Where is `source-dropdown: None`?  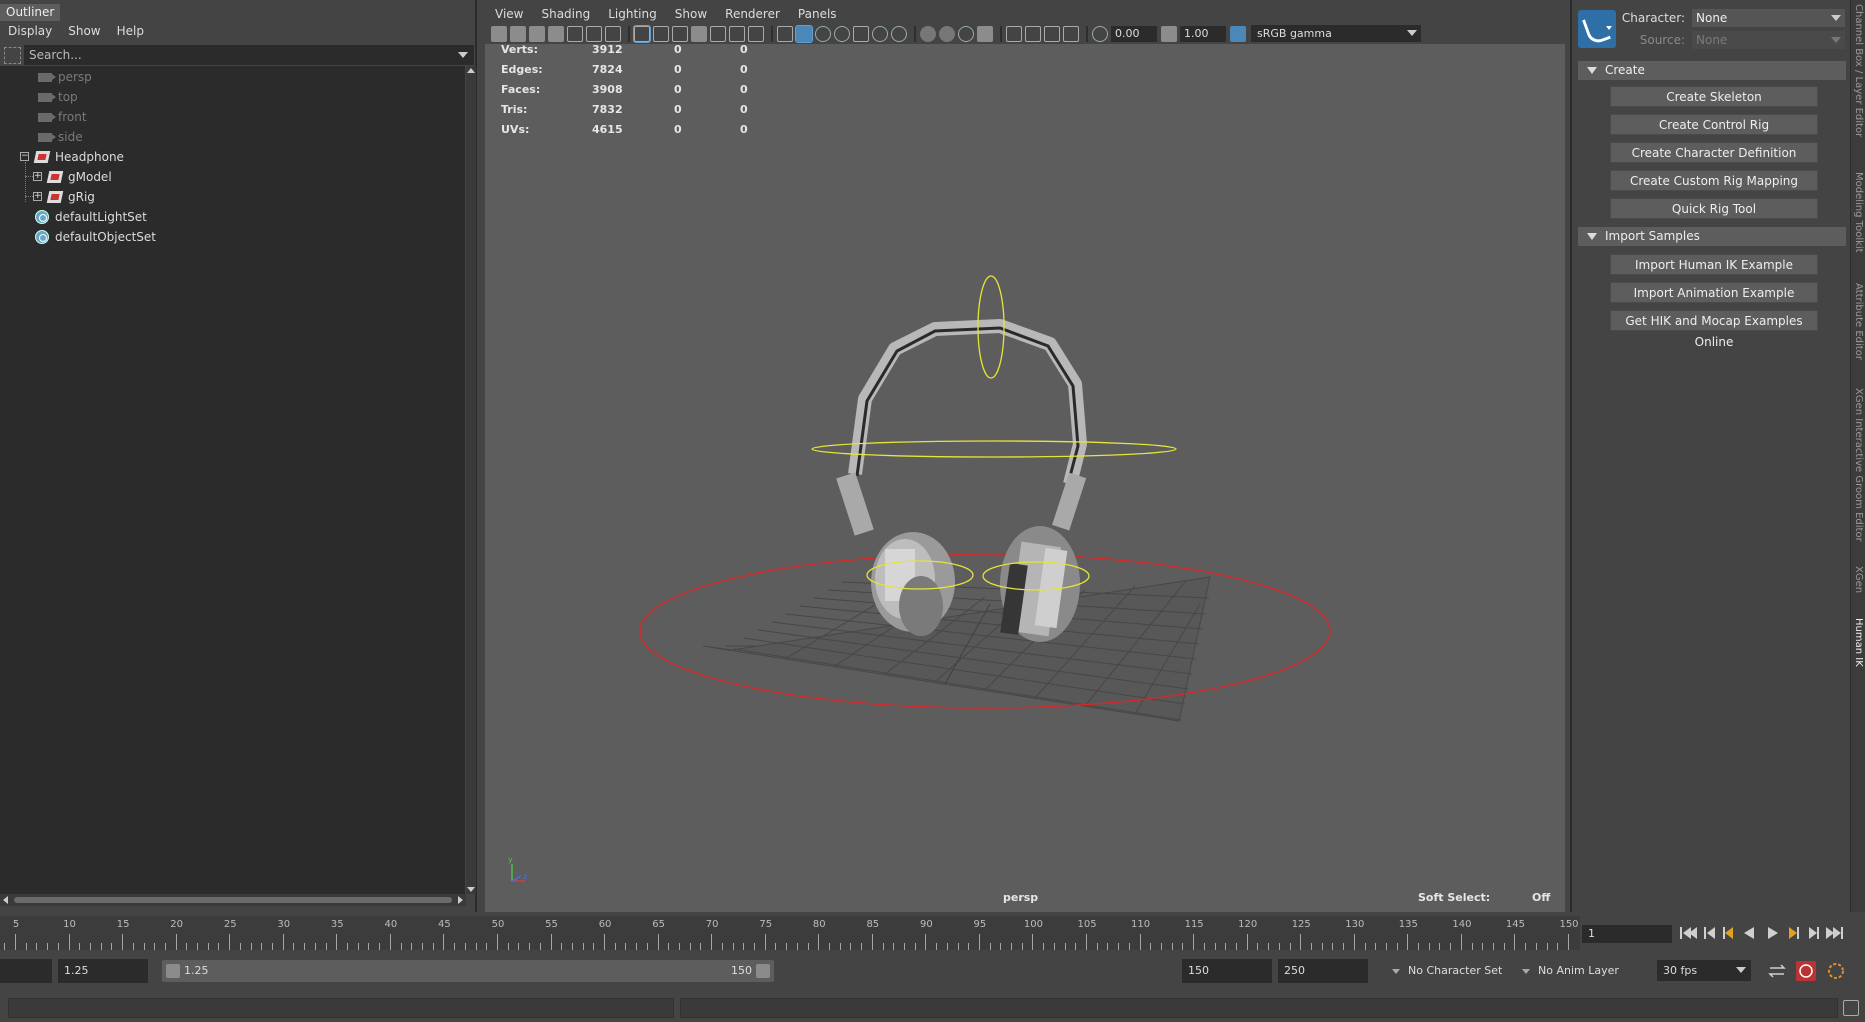
source-dropdown: None is located at coordinates (1768, 40).